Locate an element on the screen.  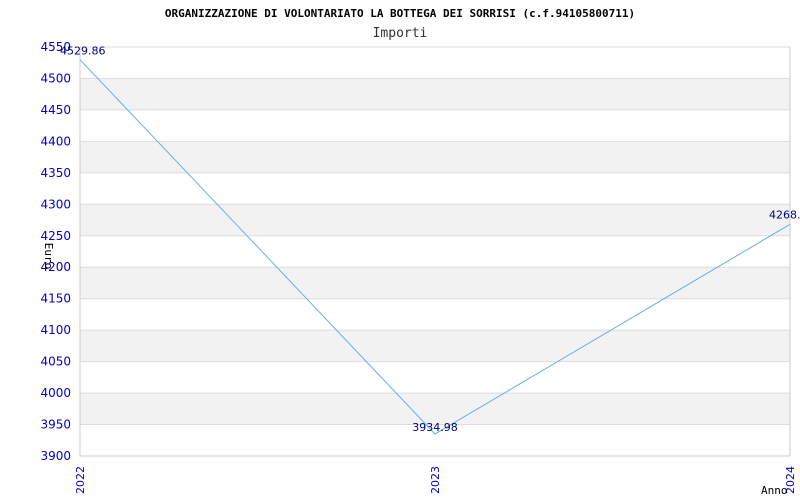
y-tick-label: 4100 is located at coordinates (55, 330).